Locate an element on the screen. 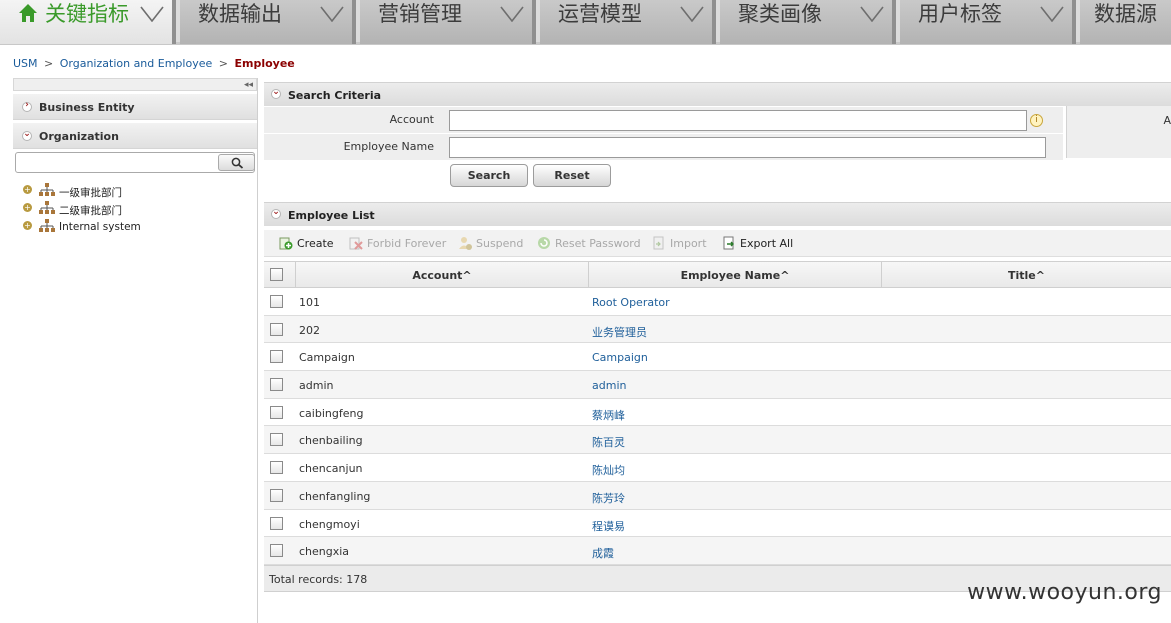 Image resolution: width=1171 pixels, height=623 pixels. tree-node: + 二级审批部门 is located at coordinates (135, 209).